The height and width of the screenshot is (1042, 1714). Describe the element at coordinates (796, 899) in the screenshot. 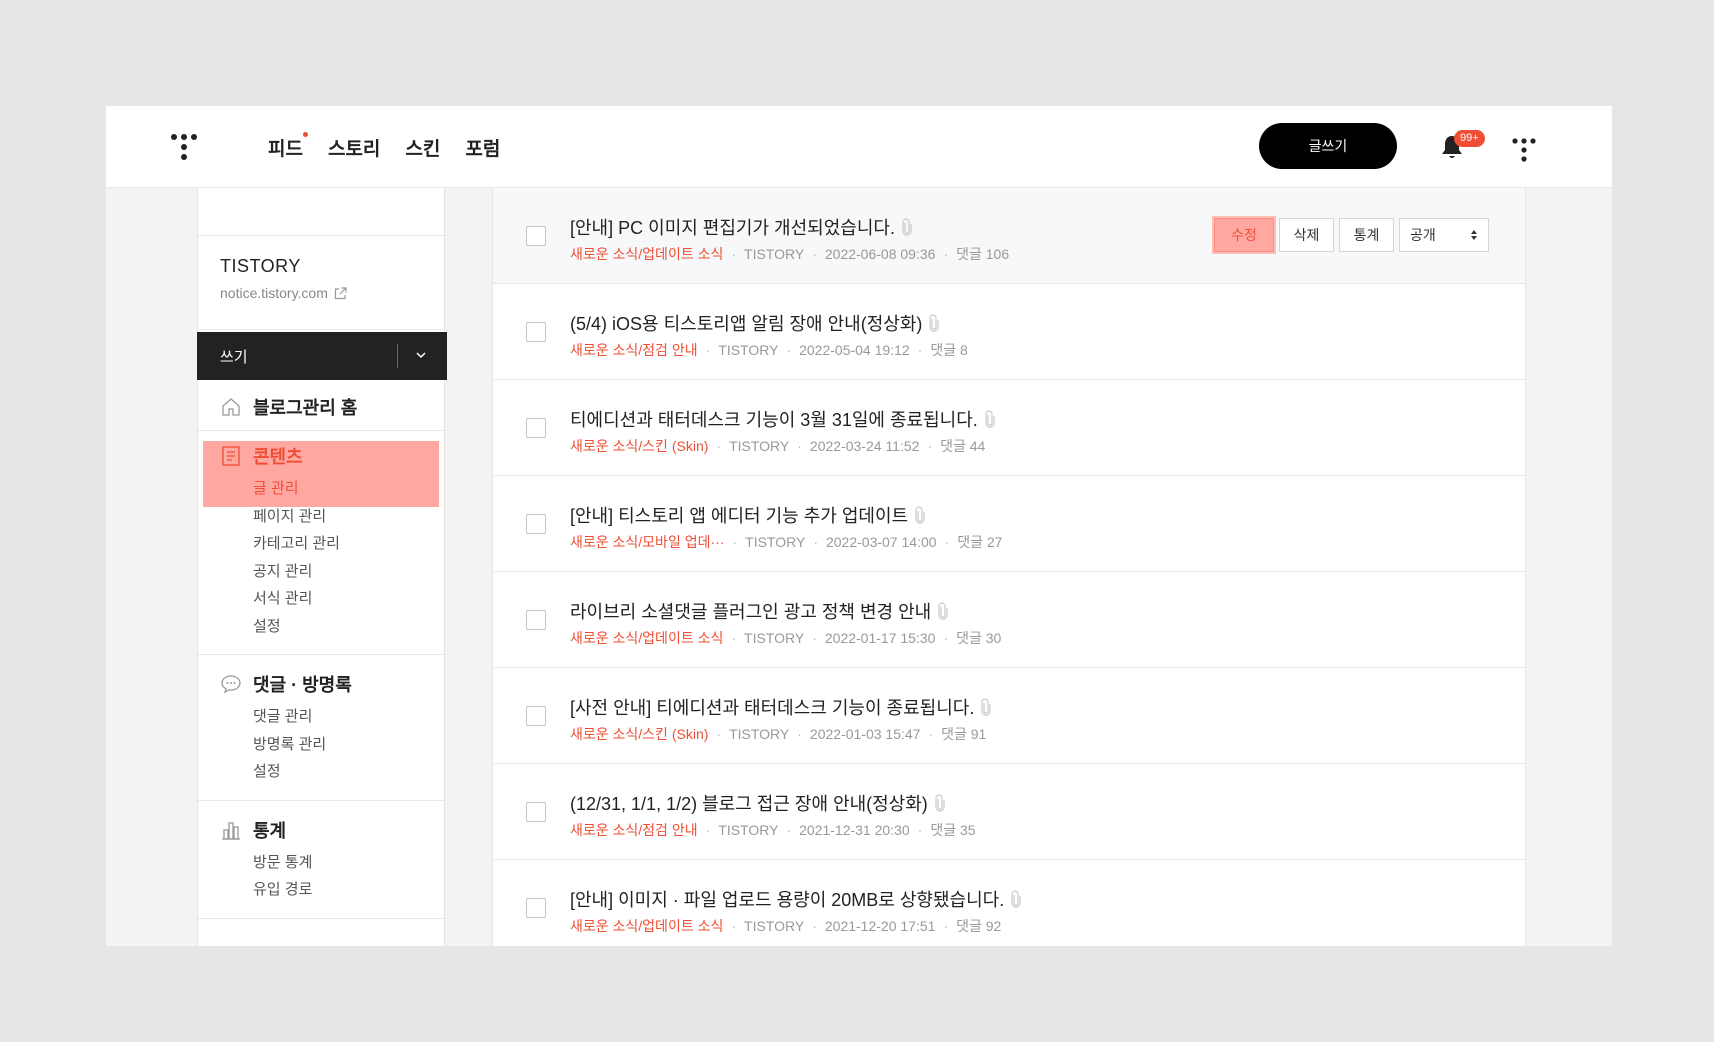

I see `post-title: [안내] 이미지 · 파일 업로드 용량이 20MB로 상향됐습니다.` at that location.